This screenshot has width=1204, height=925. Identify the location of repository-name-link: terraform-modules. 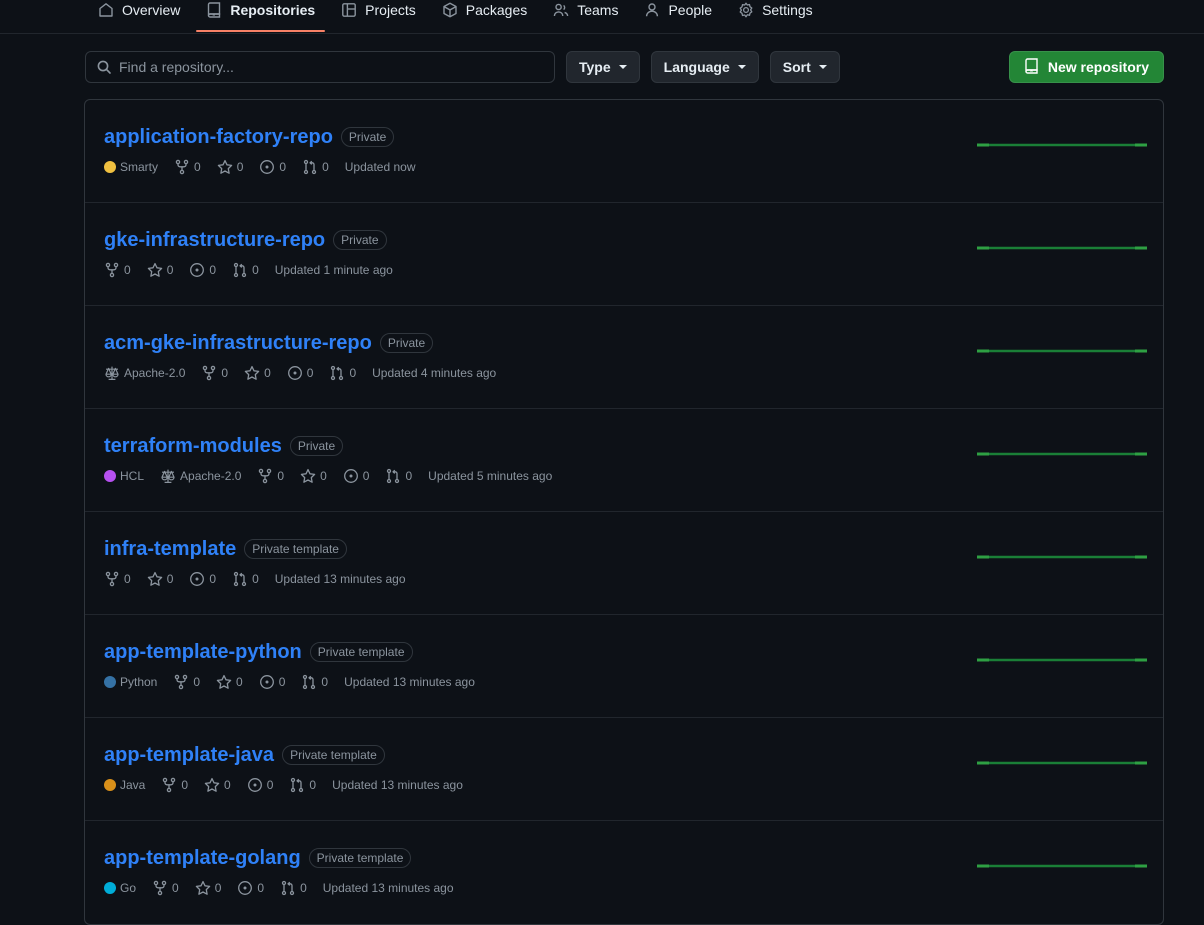
(193, 446).